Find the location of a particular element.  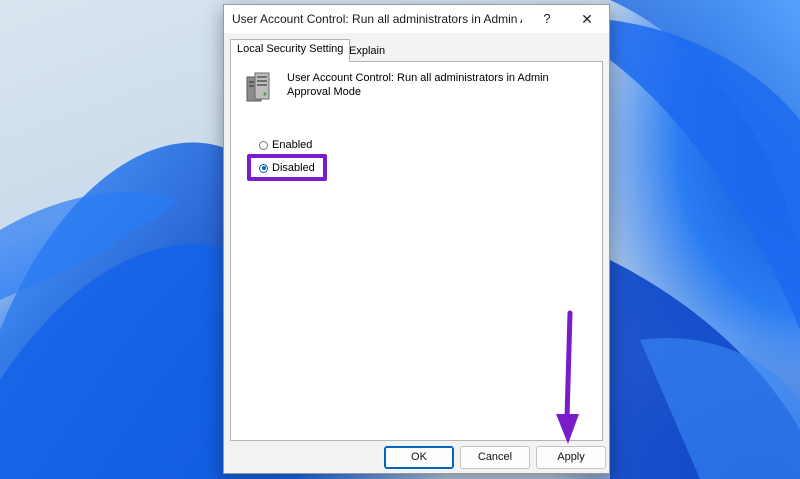

enabled-option: Enabled is located at coordinates (285, 145).